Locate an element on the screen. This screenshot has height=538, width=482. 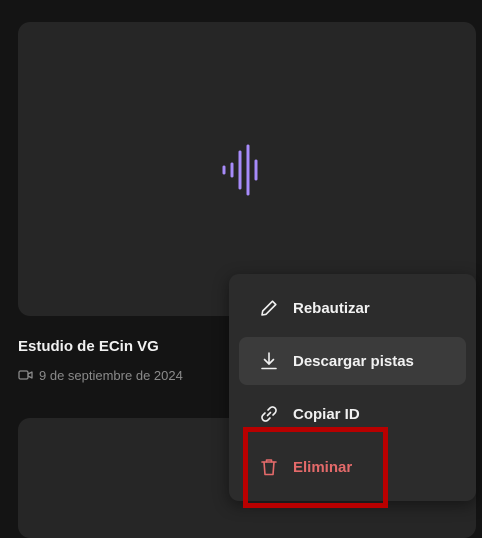
menu-item-label: Descargar pistas is located at coordinates (353, 361).